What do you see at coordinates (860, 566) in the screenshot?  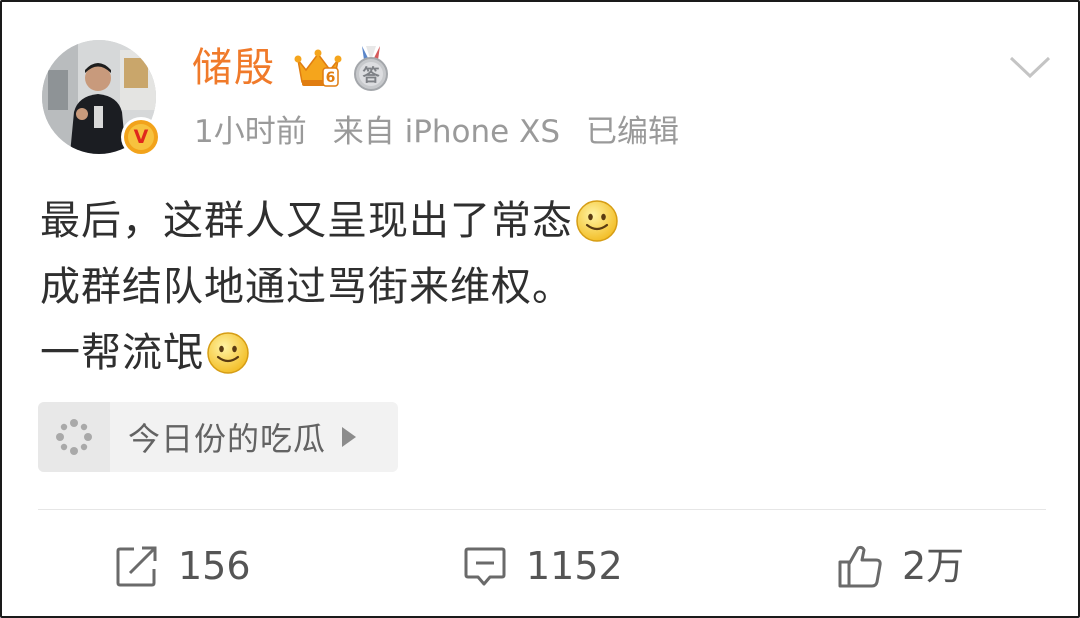 I see `thumbs-up-icon` at bounding box center [860, 566].